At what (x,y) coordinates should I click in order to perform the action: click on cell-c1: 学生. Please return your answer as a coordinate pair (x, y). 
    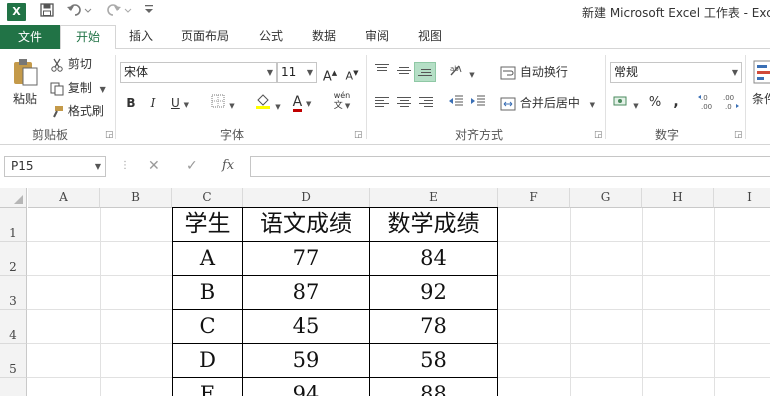
    Looking at the image, I should click on (207, 225).